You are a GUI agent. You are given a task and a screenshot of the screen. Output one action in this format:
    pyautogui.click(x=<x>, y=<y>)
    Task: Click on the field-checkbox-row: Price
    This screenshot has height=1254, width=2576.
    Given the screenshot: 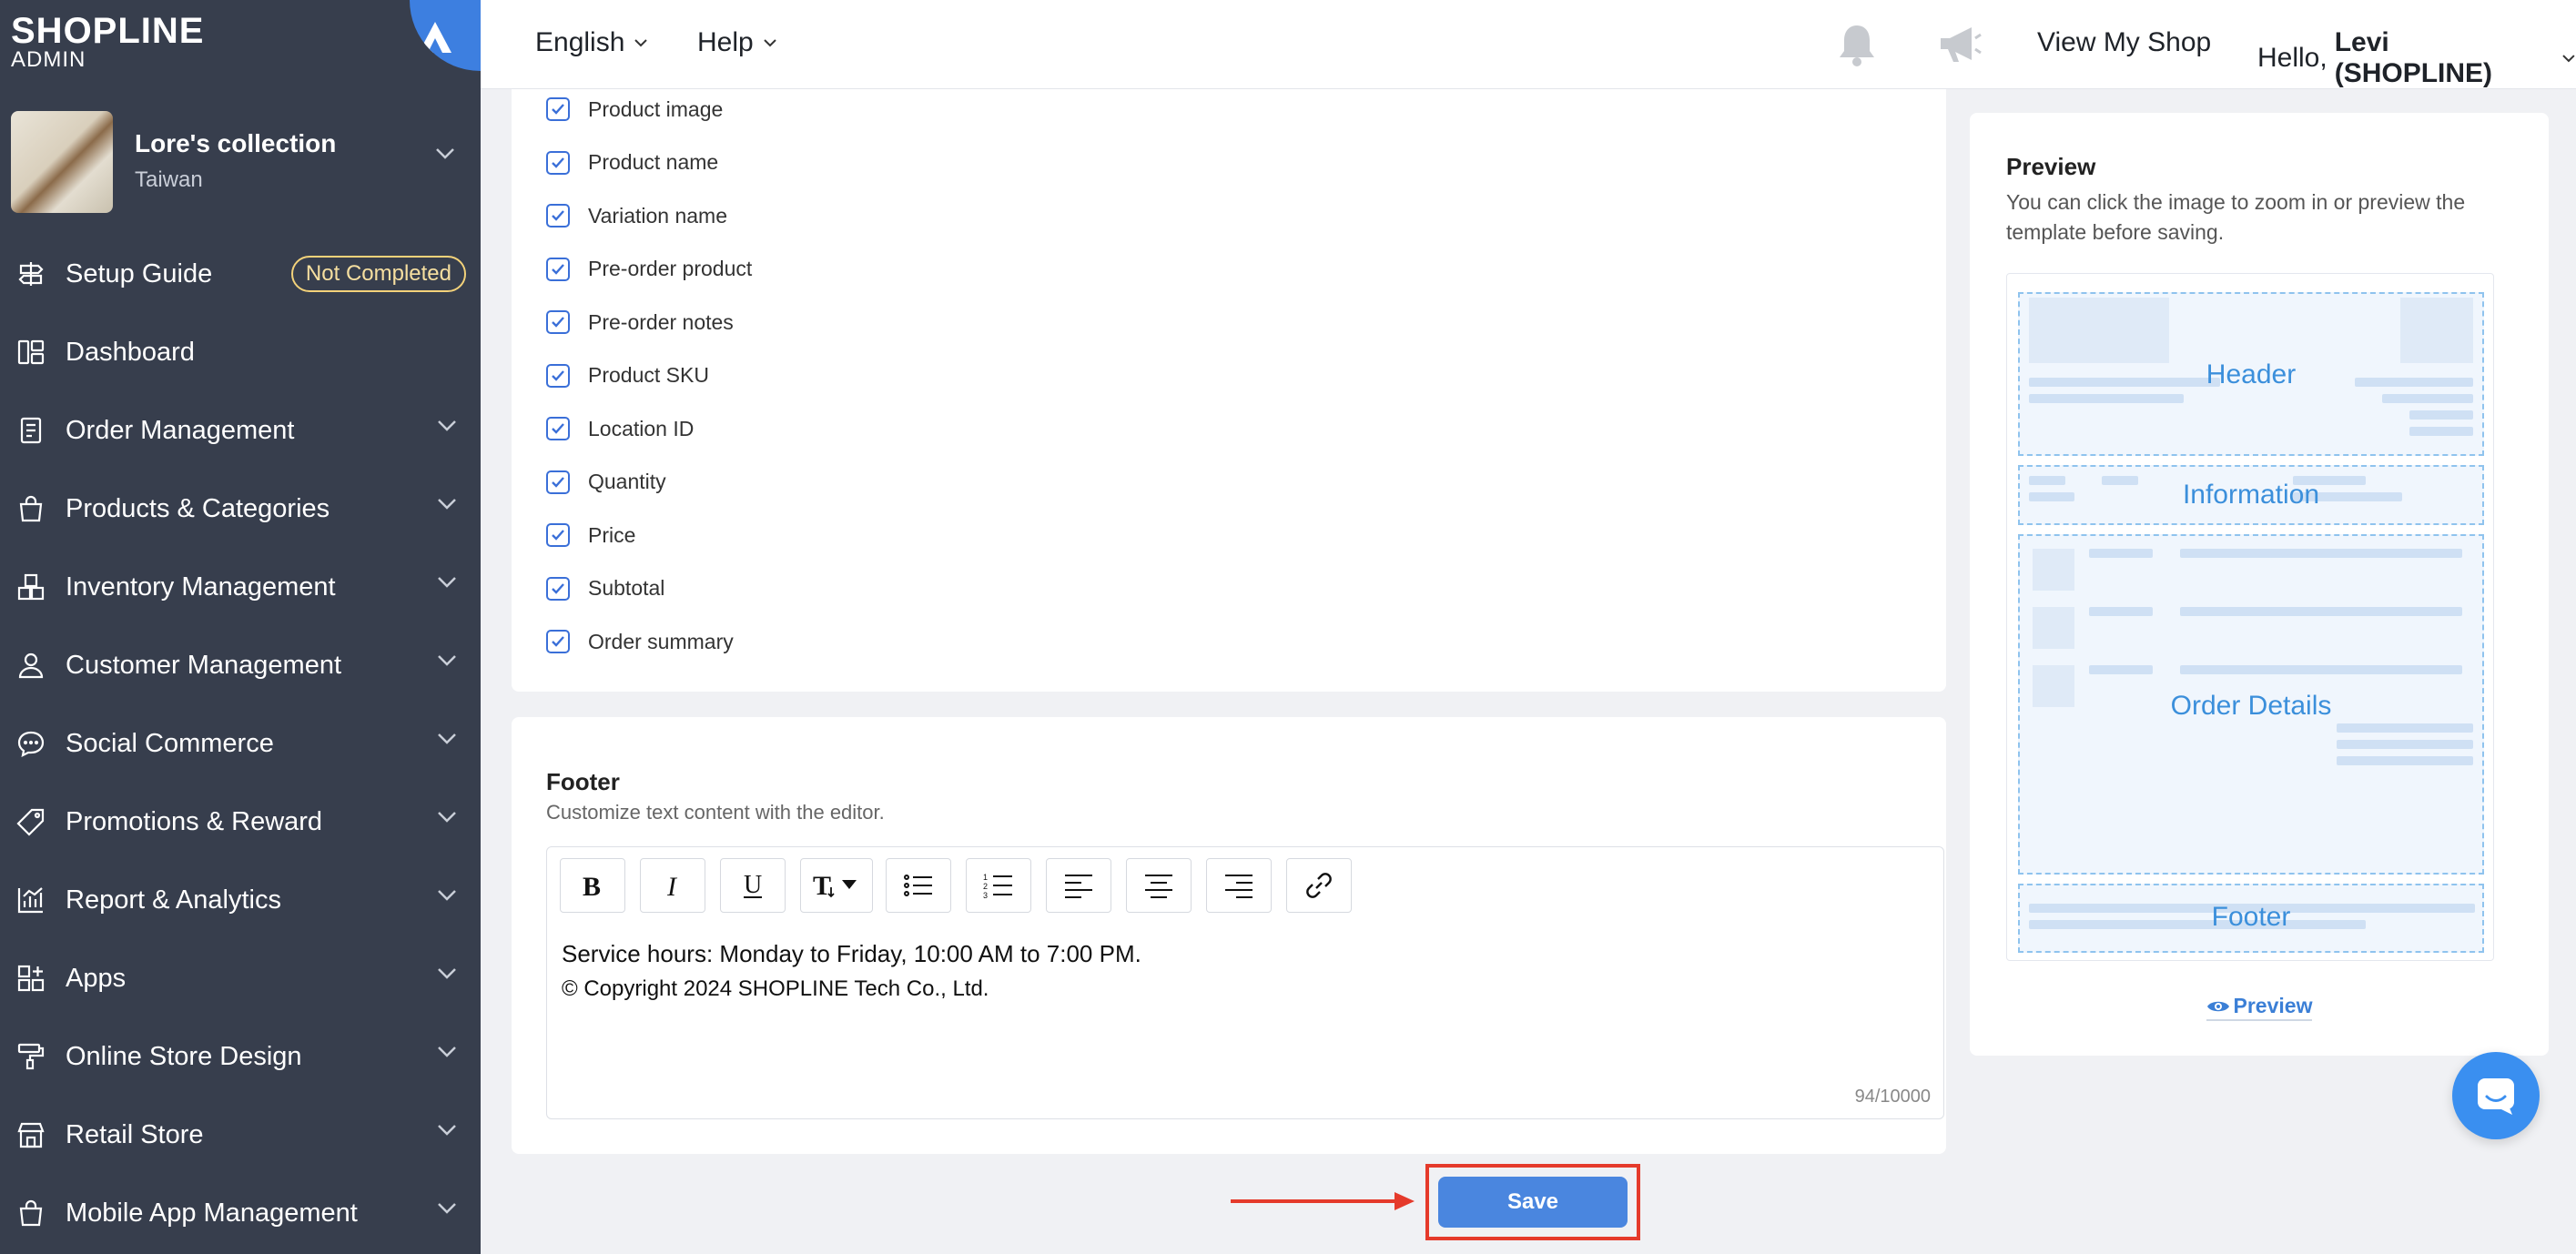 What is the action you would take?
    pyautogui.click(x=590, y=535)
    